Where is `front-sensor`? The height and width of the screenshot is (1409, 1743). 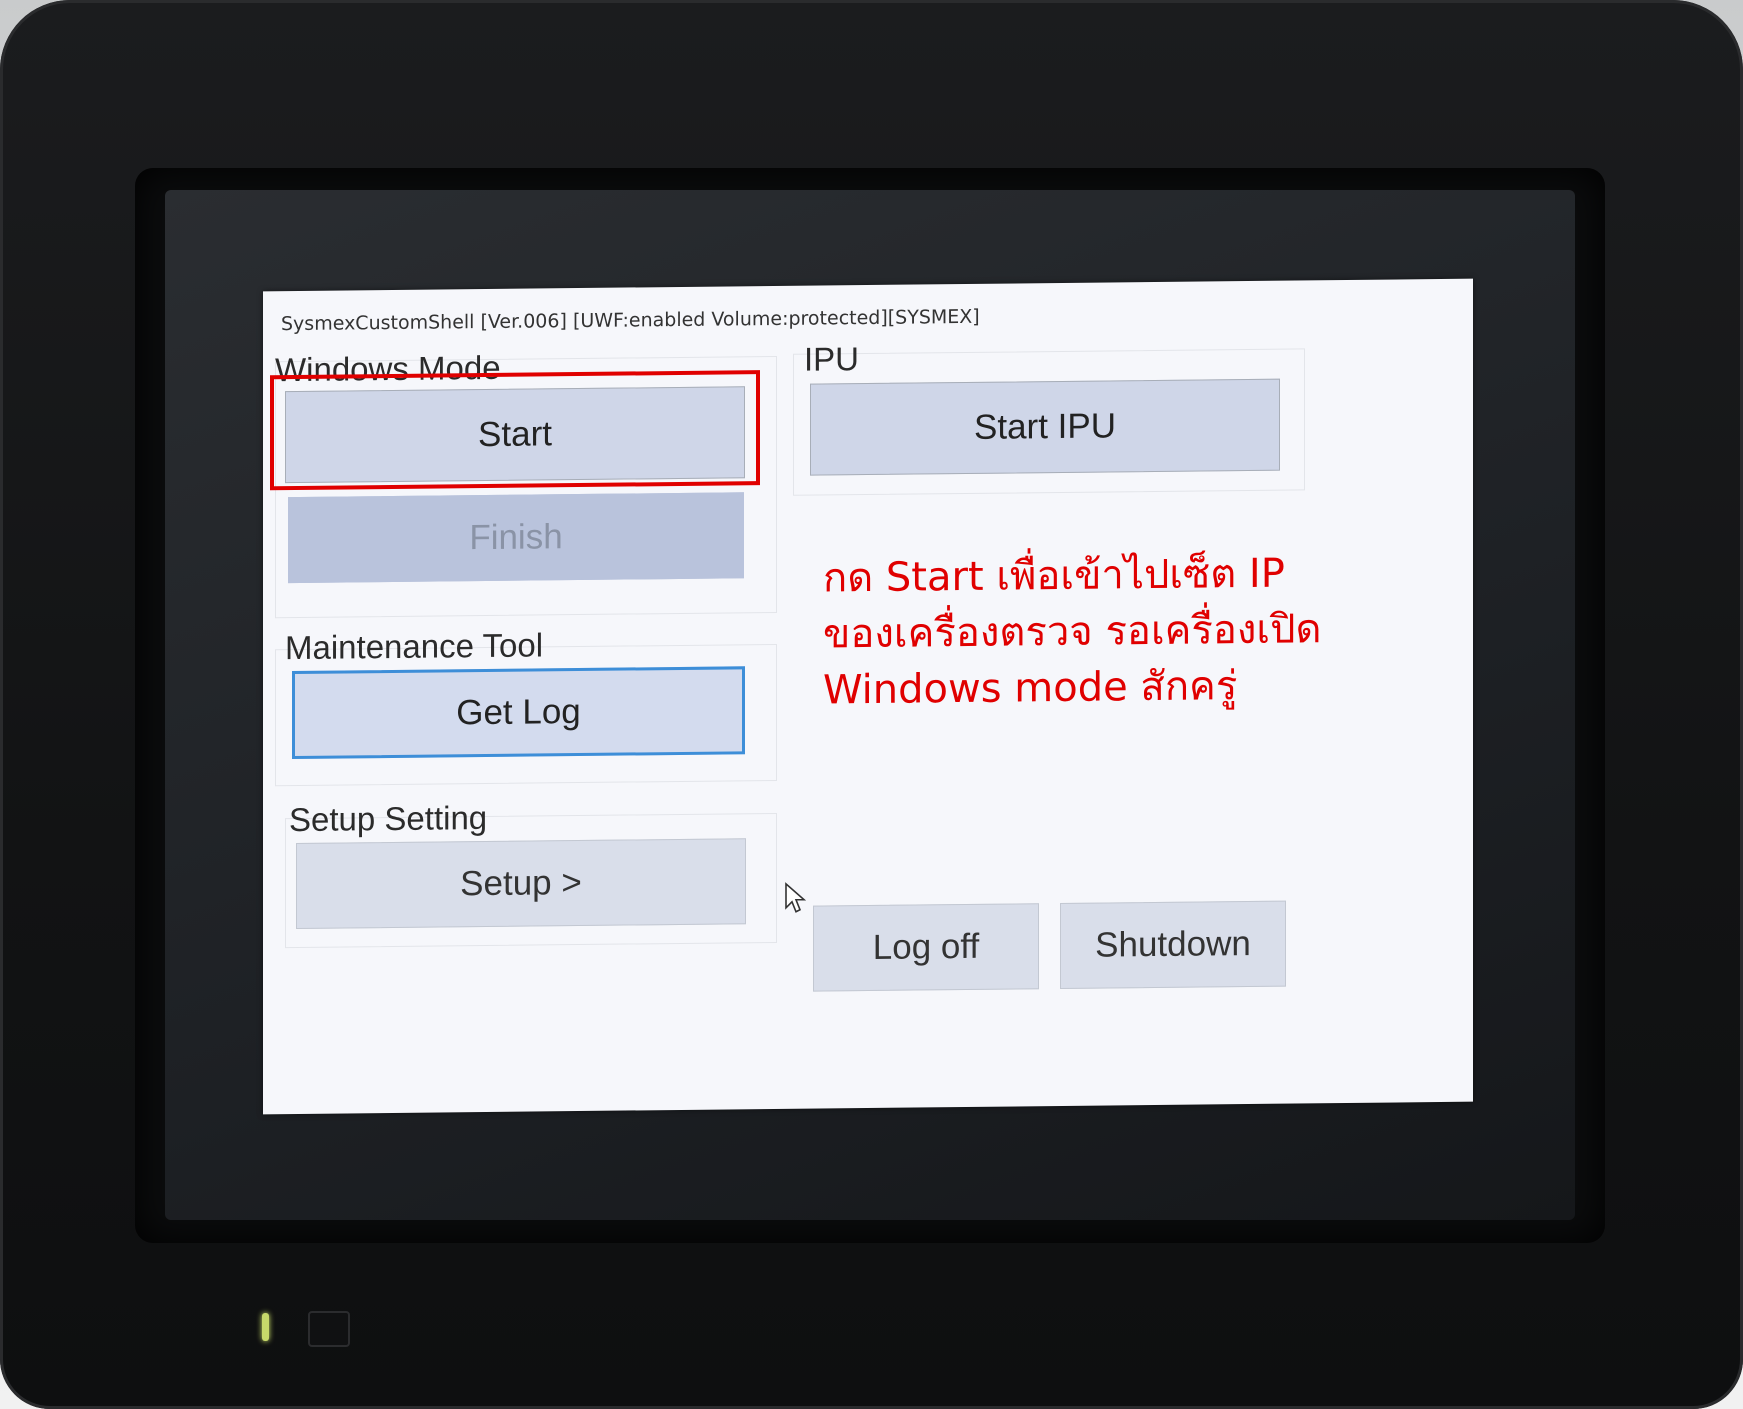
front-sensor is located at coordinates (329, 1329).